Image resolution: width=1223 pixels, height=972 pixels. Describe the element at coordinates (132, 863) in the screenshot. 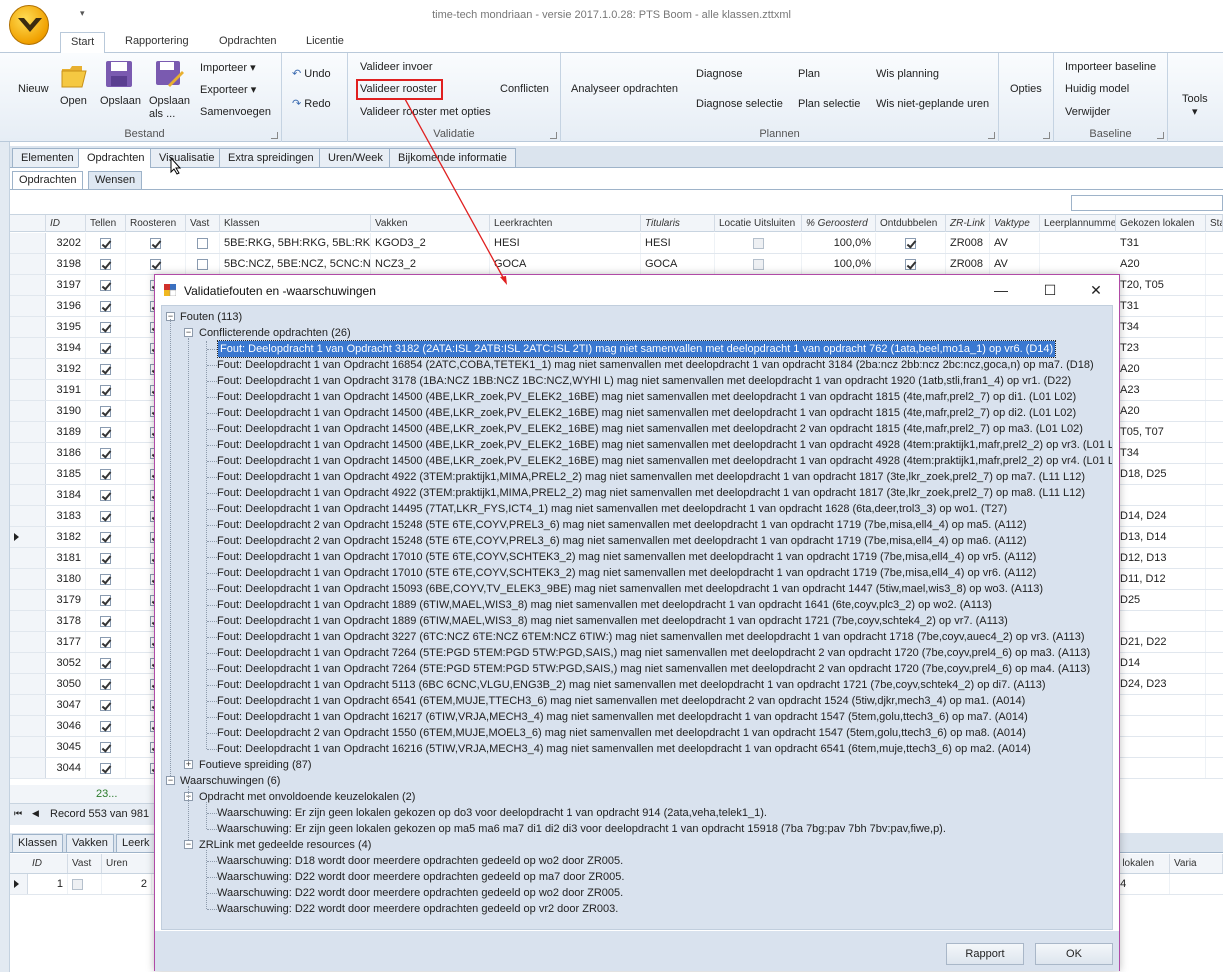

I see `bottom-header-uren: Uren` at that location.